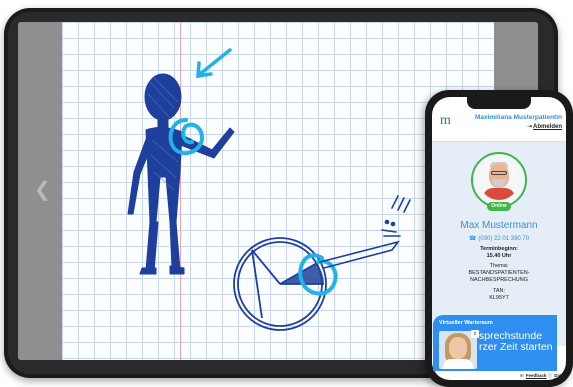 This screenshot has width=573, height=387. Describe the element at coordinates (499, 103) in the screenshot. I see `phone-notch` at that location.